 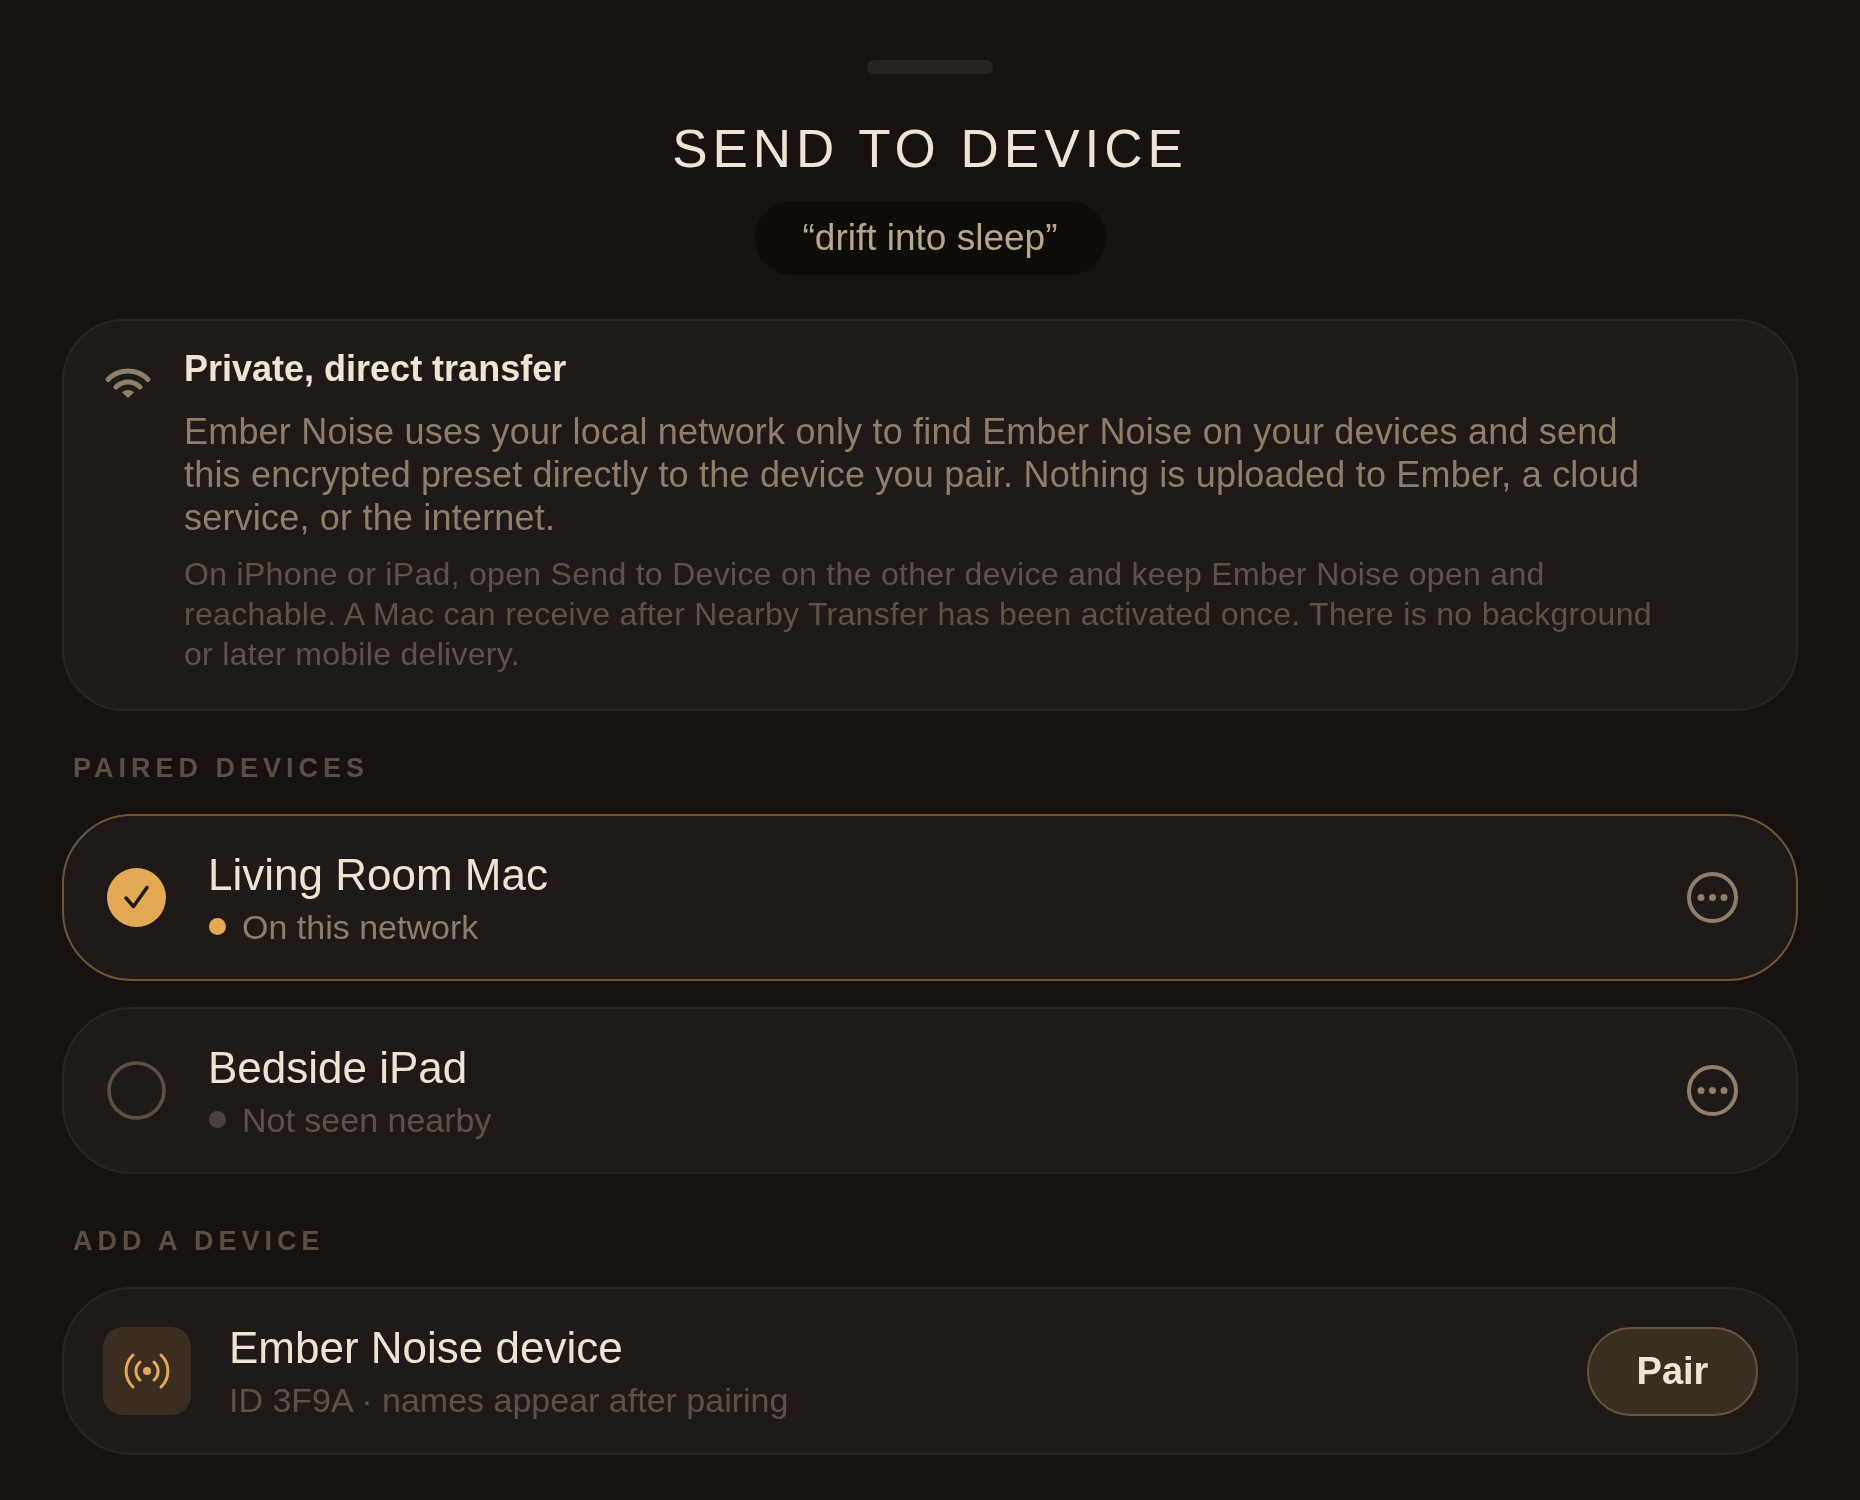 What do you see at coordinates (912, 474) in the screenshot?
I see `info-body: Ember Noise uses your local network only to find Ember Noise on your devices and send this encrypted preset directly to the device you pair. Nothing is uploaded to Ember, a cloud service, or the internet.` at bounding box center [912, 474].